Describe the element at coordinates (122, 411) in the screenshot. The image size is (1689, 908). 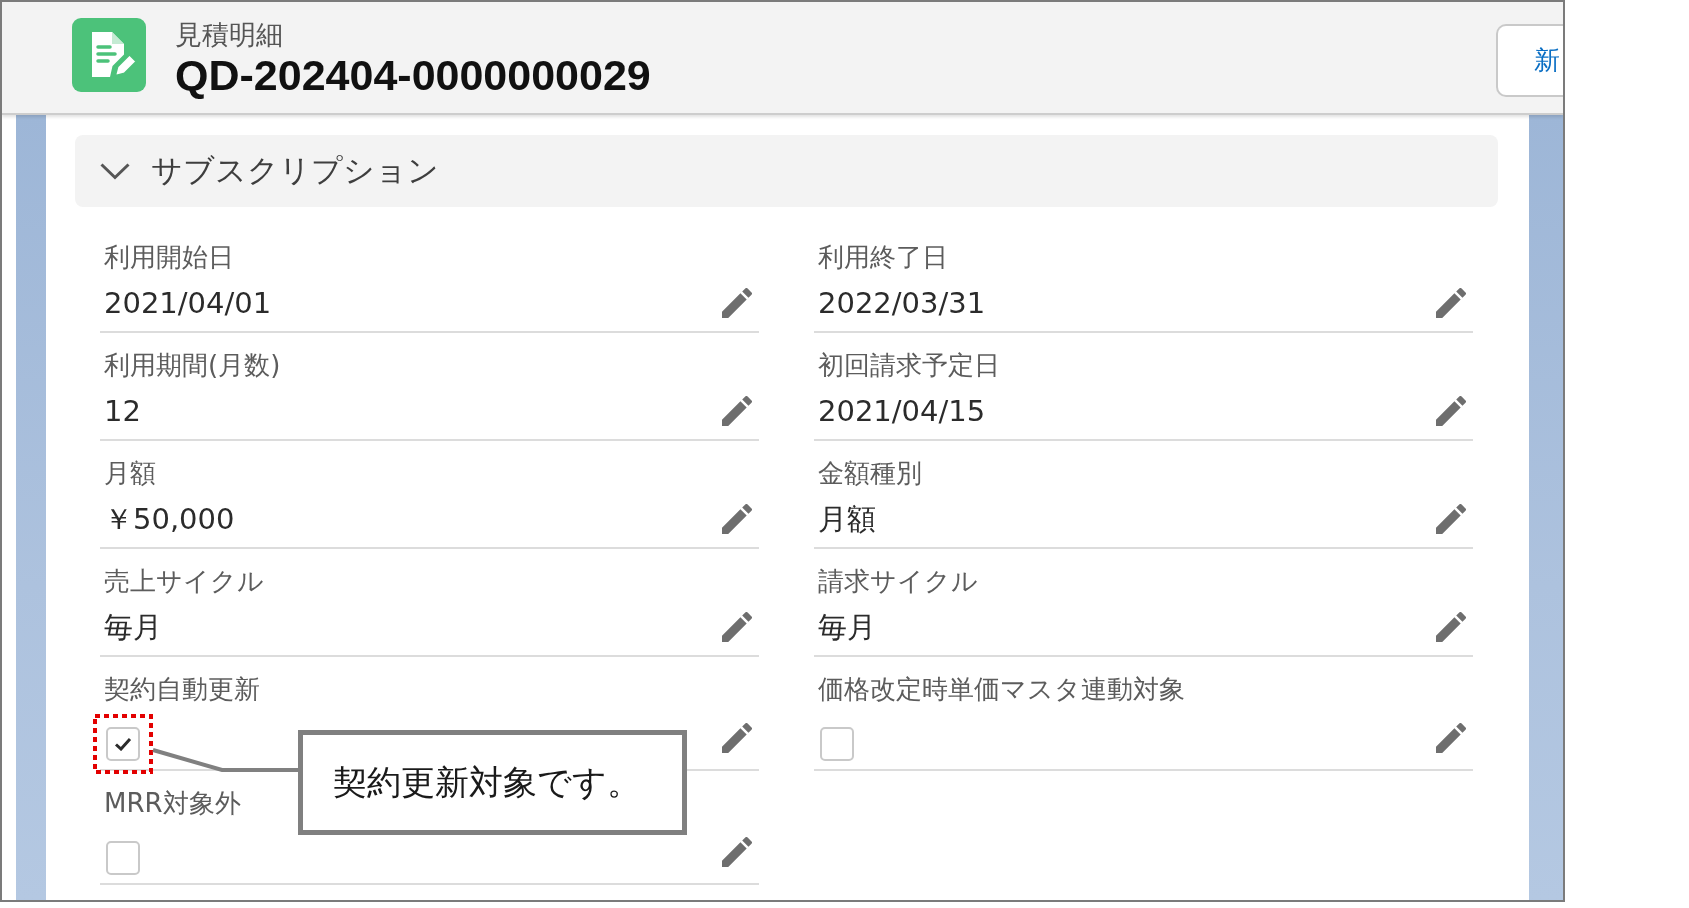
I see `field-value: 12` at that location.